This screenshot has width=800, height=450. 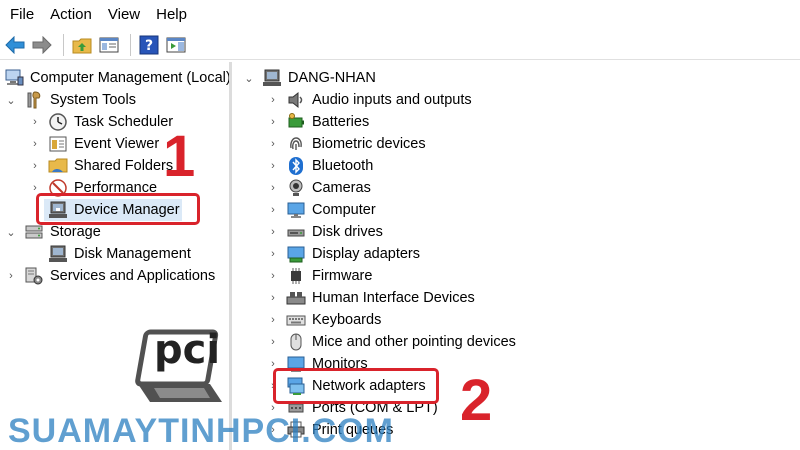 I want to click on bluetooth-icon, so click(x=296, y=166).